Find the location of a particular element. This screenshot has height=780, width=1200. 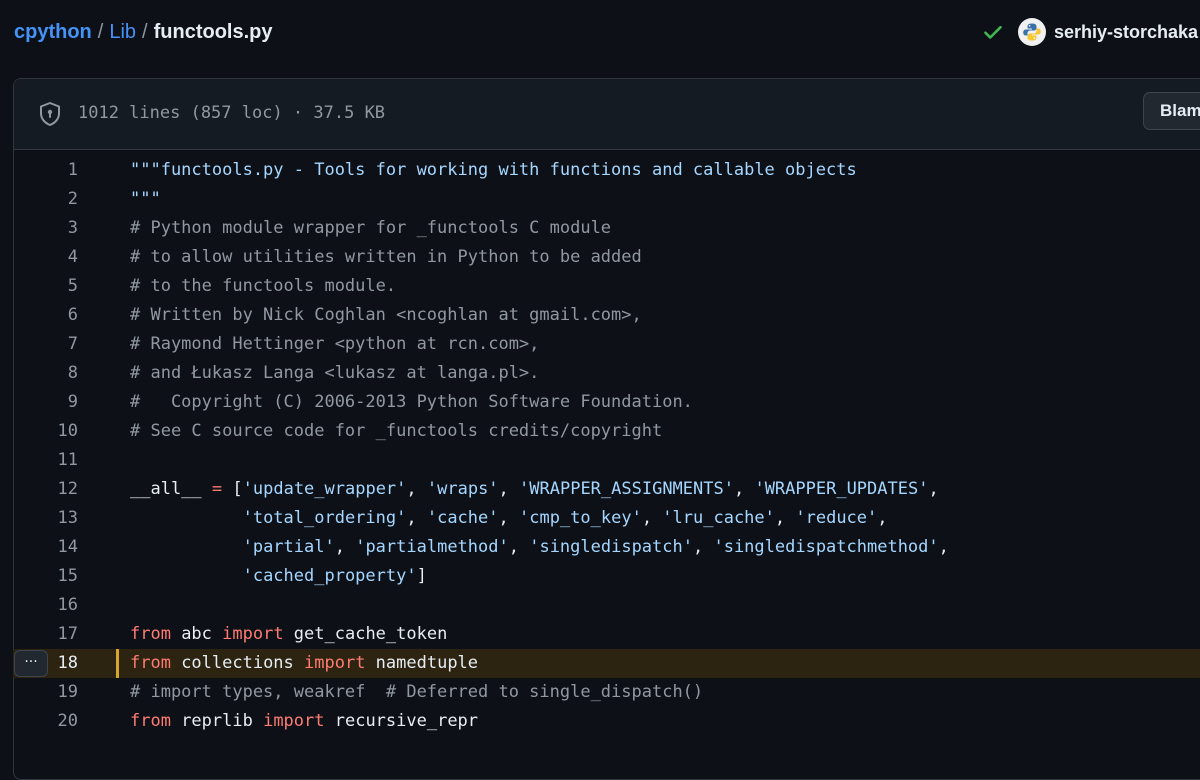

line-number: 13 is located at coordinates (45, 518).